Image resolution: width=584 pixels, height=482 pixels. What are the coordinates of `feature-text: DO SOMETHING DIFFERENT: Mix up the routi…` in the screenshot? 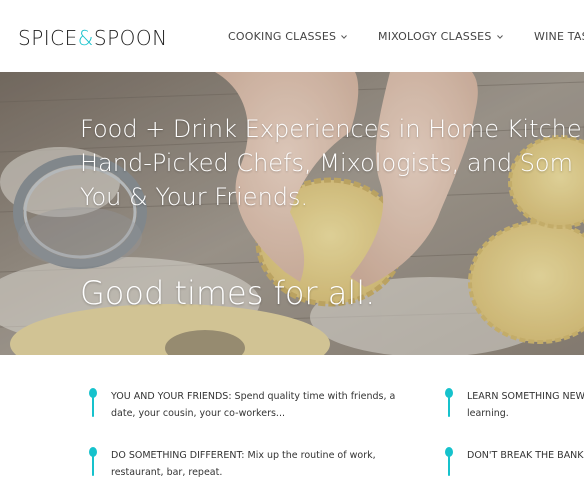 It's located at (243, 464).